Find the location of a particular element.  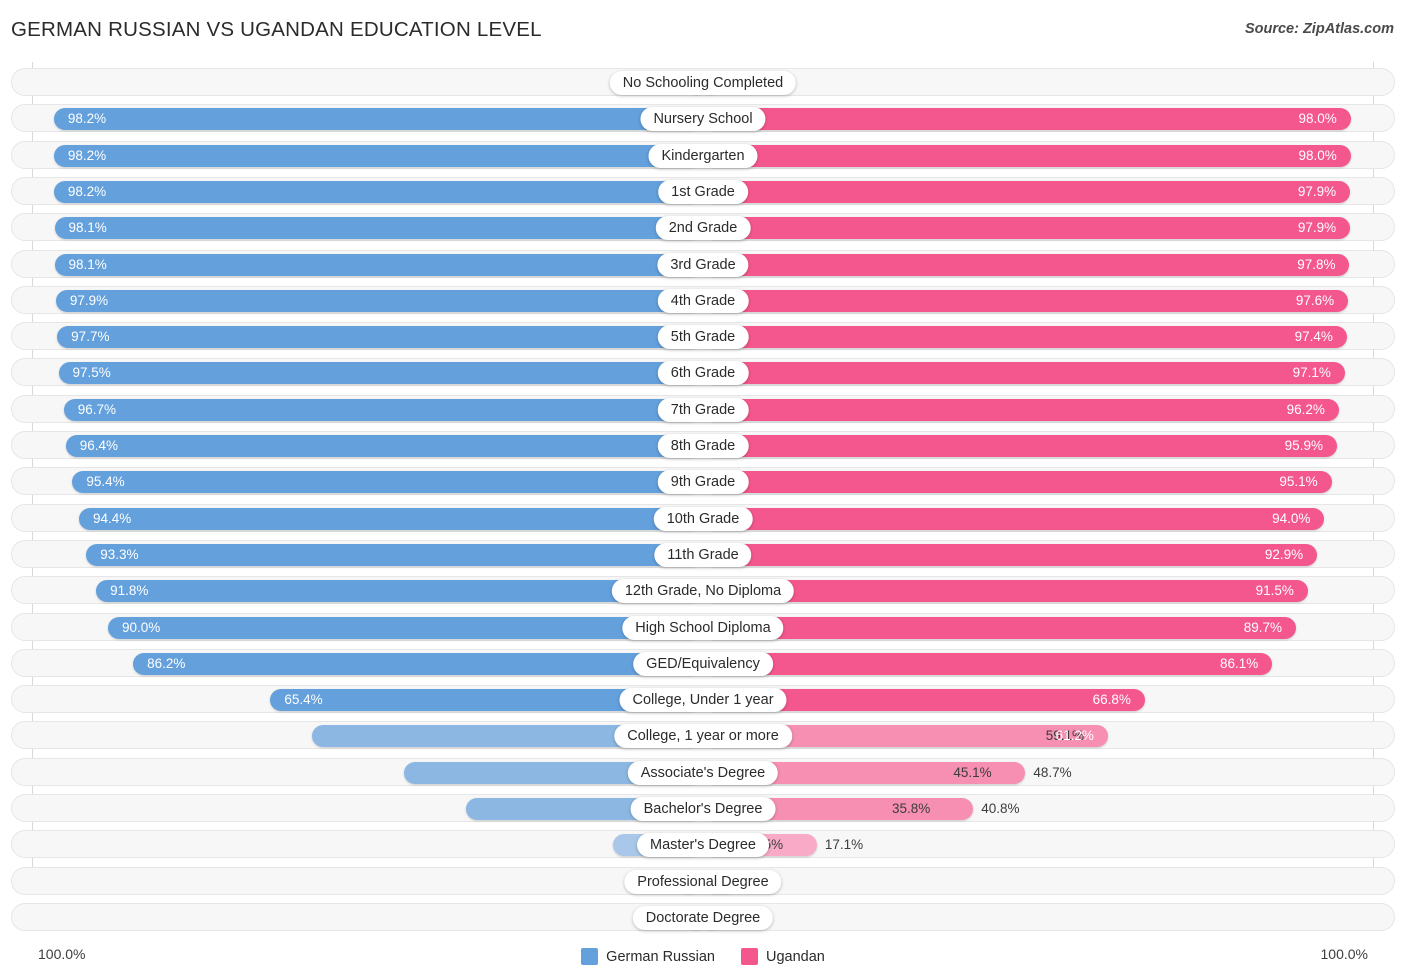

category-label-pill: College, Under 1 year is located at coordinates (703, 700).